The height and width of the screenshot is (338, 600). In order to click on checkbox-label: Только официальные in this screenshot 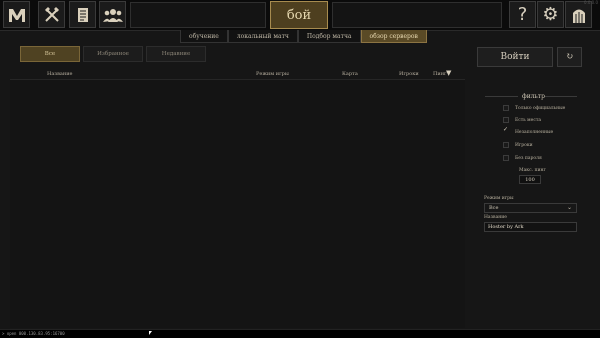, I will do `click(540, 108)`.